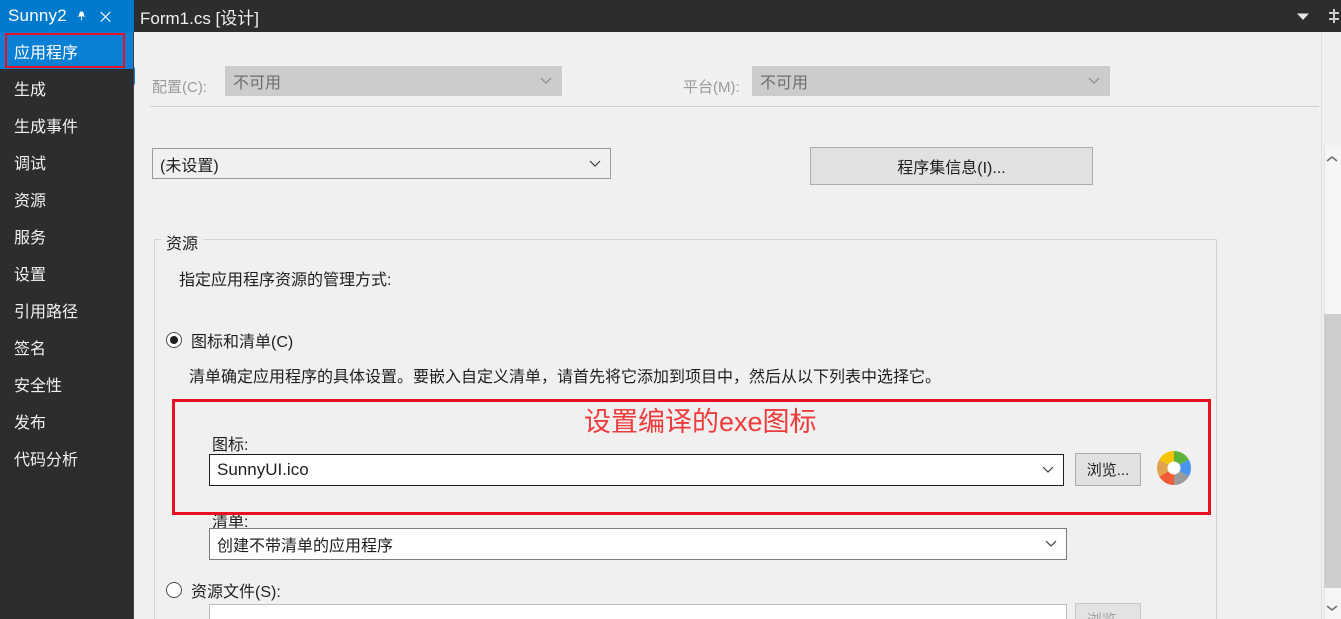 The width and height of the screenshot is (1341, 619). What do you see at coordinates (381, 163) in the screenshot?
I see `startup-object-dropdown: (未设置)` at bounding box center [381, 163].